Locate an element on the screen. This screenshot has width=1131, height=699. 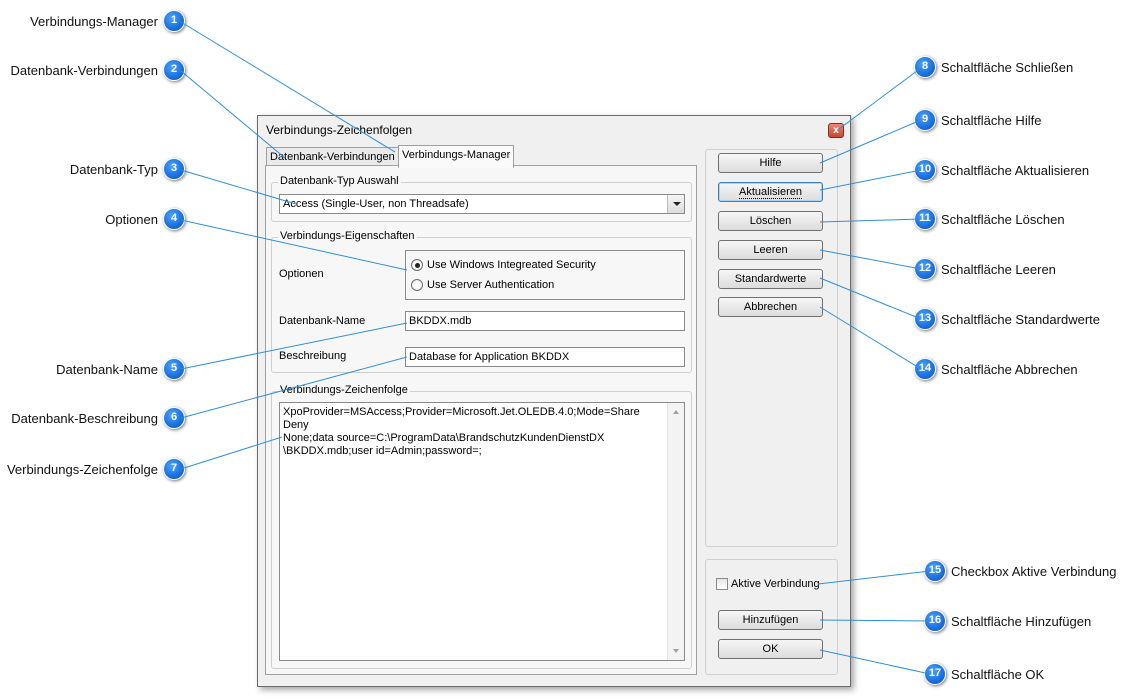
clear-button: Leeren is located at coordinates (770, 250).